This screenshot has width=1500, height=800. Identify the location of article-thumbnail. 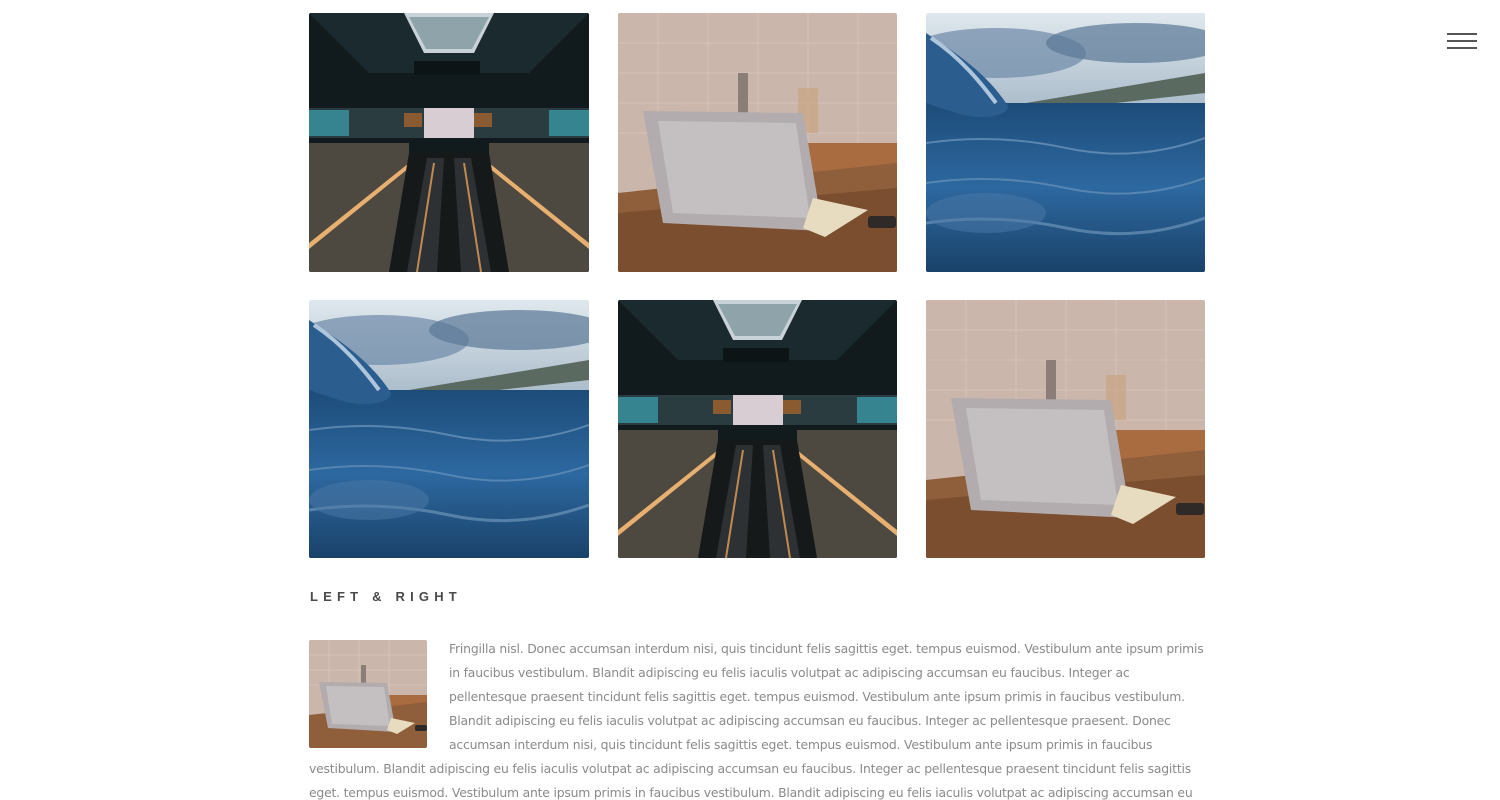
(368, 694).